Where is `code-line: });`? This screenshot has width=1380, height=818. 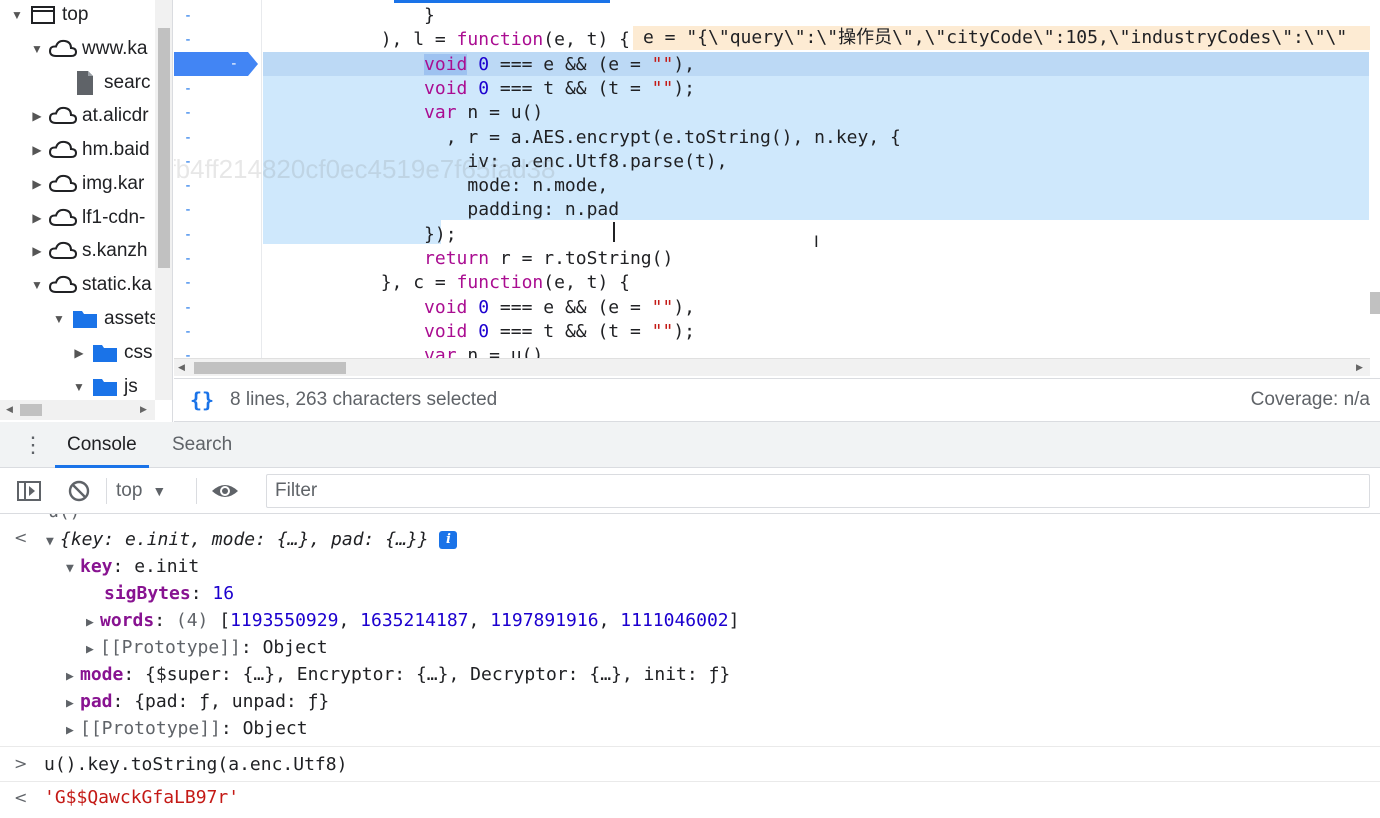 code-line: }); is located at coordinates (375, 235).